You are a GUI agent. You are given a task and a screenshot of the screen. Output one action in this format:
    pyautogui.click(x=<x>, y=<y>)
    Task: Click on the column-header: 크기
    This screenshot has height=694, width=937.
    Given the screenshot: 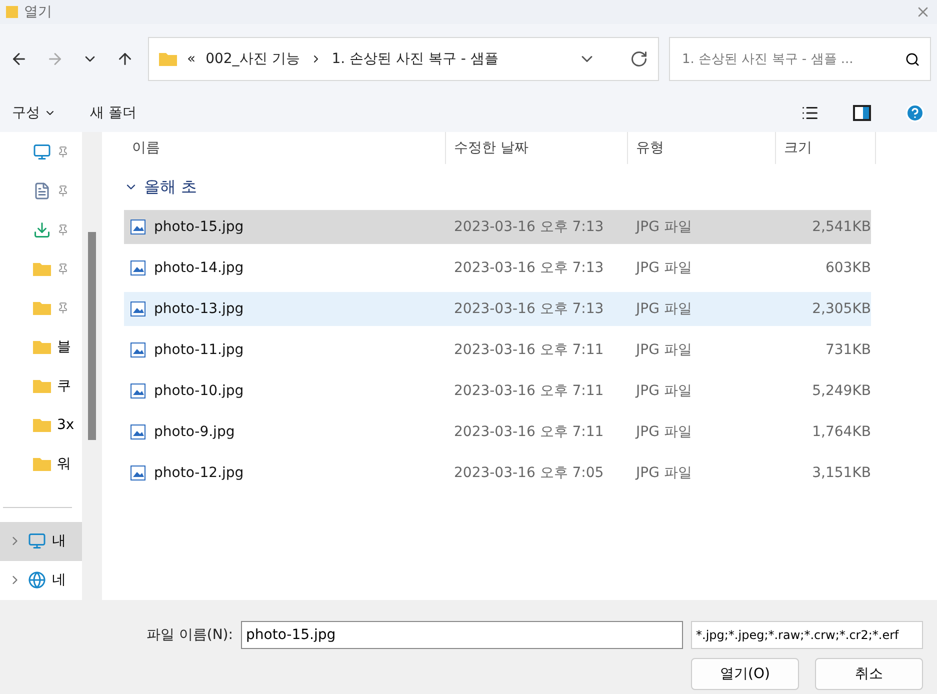 What is the action you would take?
    pyautogui.click(x=826, y=148)
    